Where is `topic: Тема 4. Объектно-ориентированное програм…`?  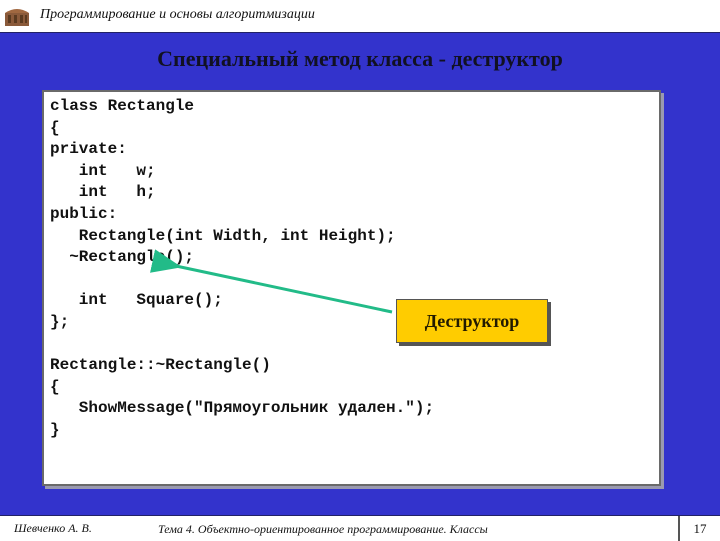
topic: Тема 4. Объектно-ориентированное програм… is located at coordinates (323, 529).